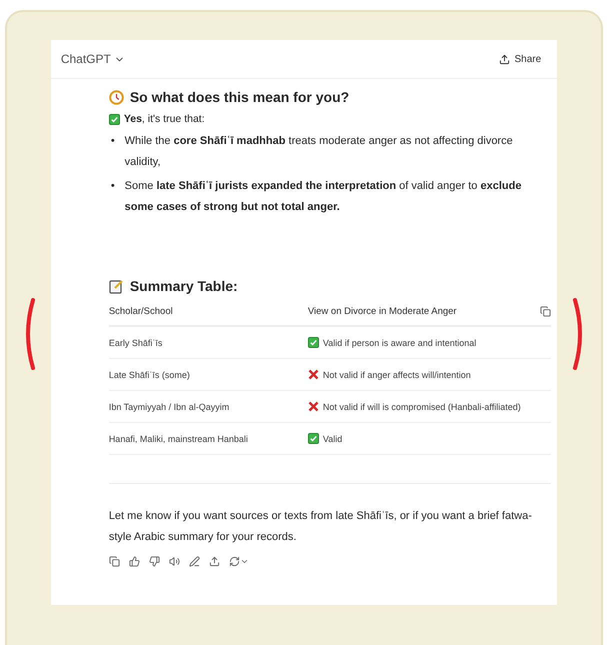  Describe the element at coordinates (178, 439) in the screenshot. I see `table-cell: Hanafi, Maliki, mainstream Hanbali` at that location.